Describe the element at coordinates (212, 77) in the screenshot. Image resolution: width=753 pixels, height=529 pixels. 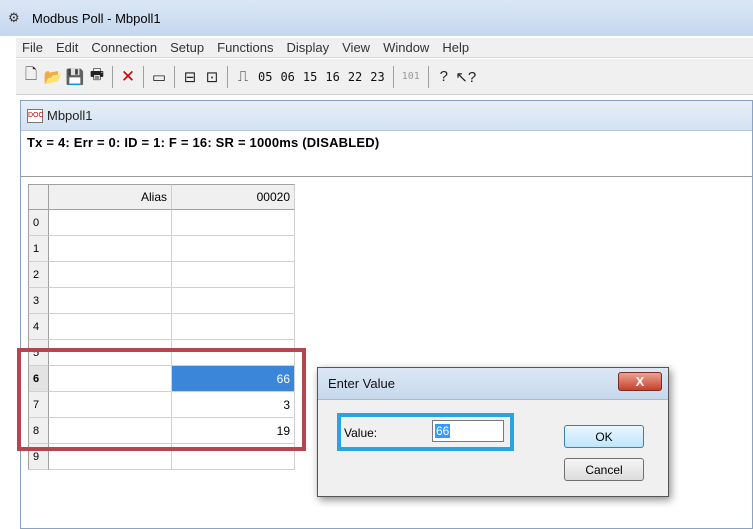
I see `disconnect-icon: ⊡` at that location.